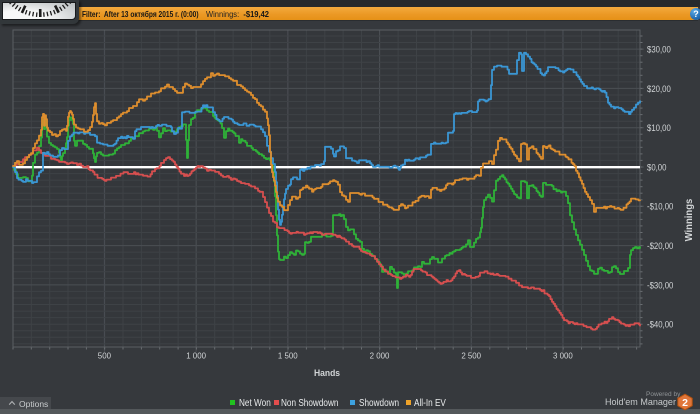 The height and width of the screenshot is (414, 700). Describe the element at coordinates (659, 88) in the screenshot. I see `svg-text: $20,00` at that location.